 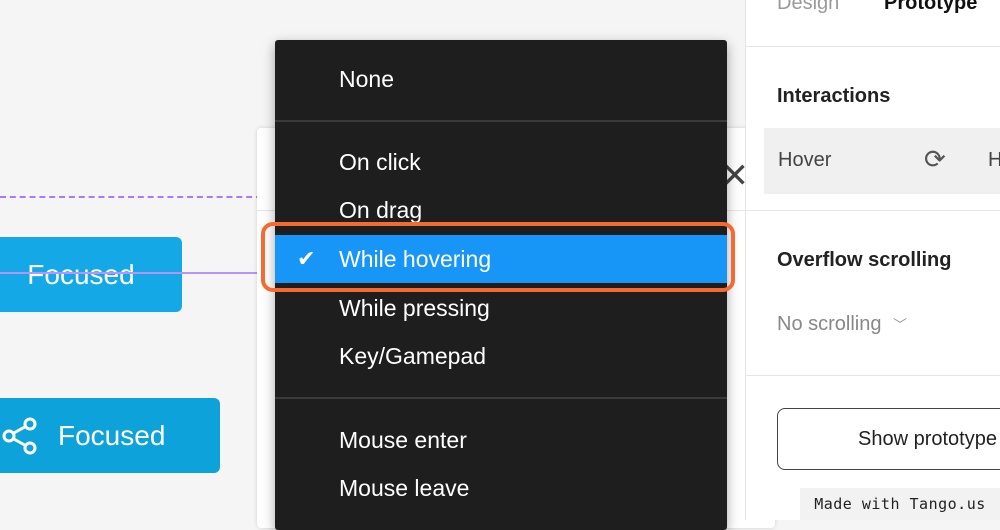 I want to click on tab-prototype: Prototype, so click(x=930, y=7).